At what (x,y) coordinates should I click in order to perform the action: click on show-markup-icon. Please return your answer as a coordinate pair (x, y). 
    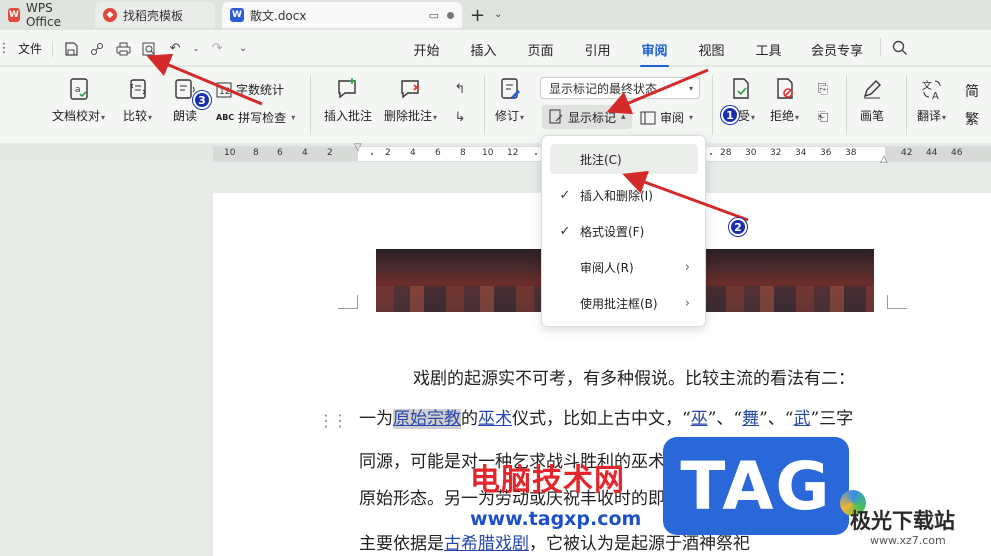
    Looking at the image, I should click on (556, 116).